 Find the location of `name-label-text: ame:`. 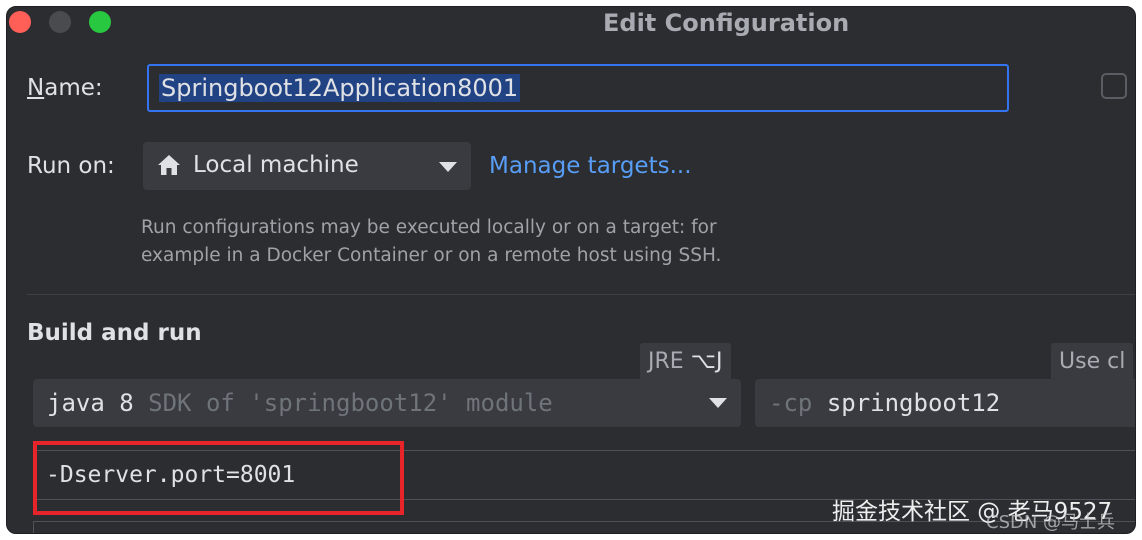

name-label-text: ame: is located at coordinates (73, 88).